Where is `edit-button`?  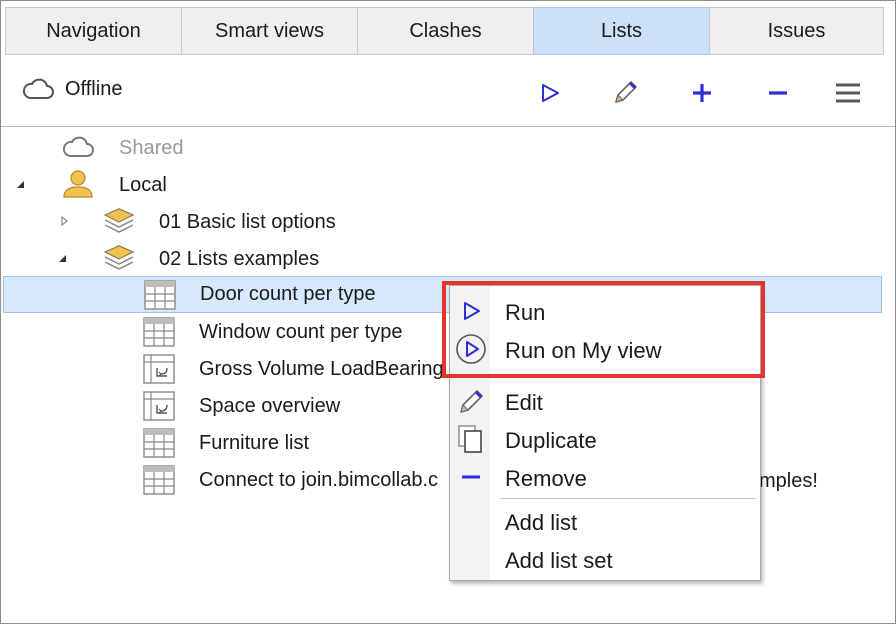 edit-button is located at coordinates (625, 93).